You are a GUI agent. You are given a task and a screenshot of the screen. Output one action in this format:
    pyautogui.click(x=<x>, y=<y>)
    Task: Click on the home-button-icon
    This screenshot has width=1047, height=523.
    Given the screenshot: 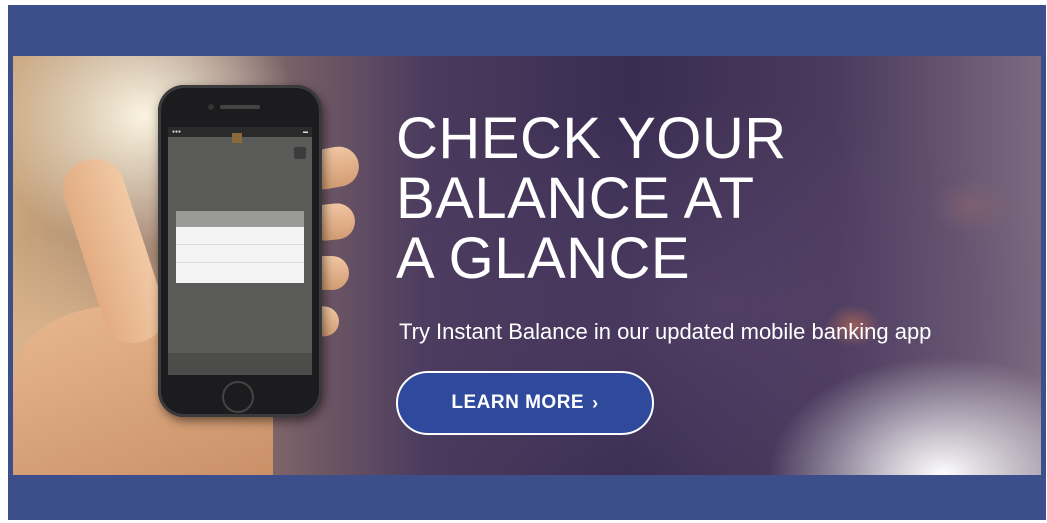 What is the action you would take?
    pyautogui.click(x=238, y=397)
    